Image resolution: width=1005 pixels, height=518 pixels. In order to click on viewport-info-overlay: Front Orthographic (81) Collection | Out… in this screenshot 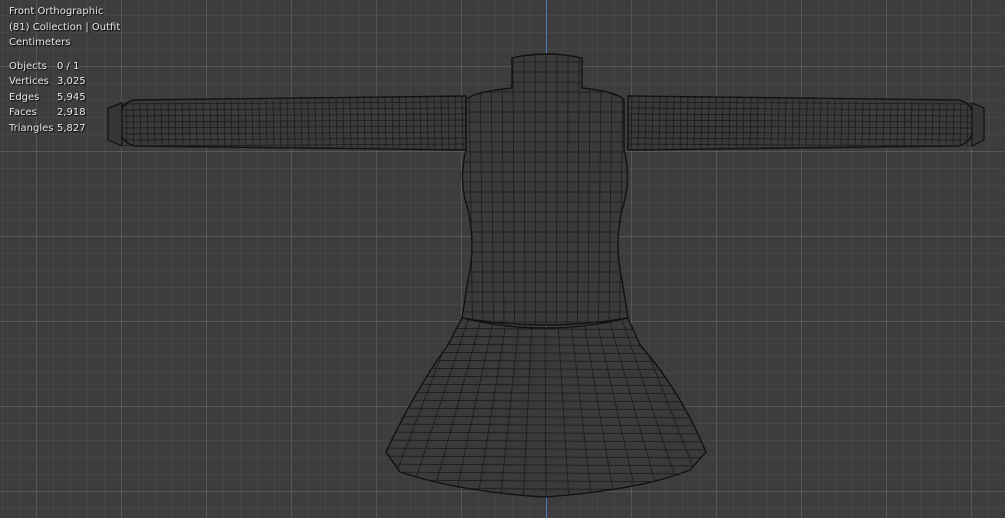, I will do `click(64, 70)`.